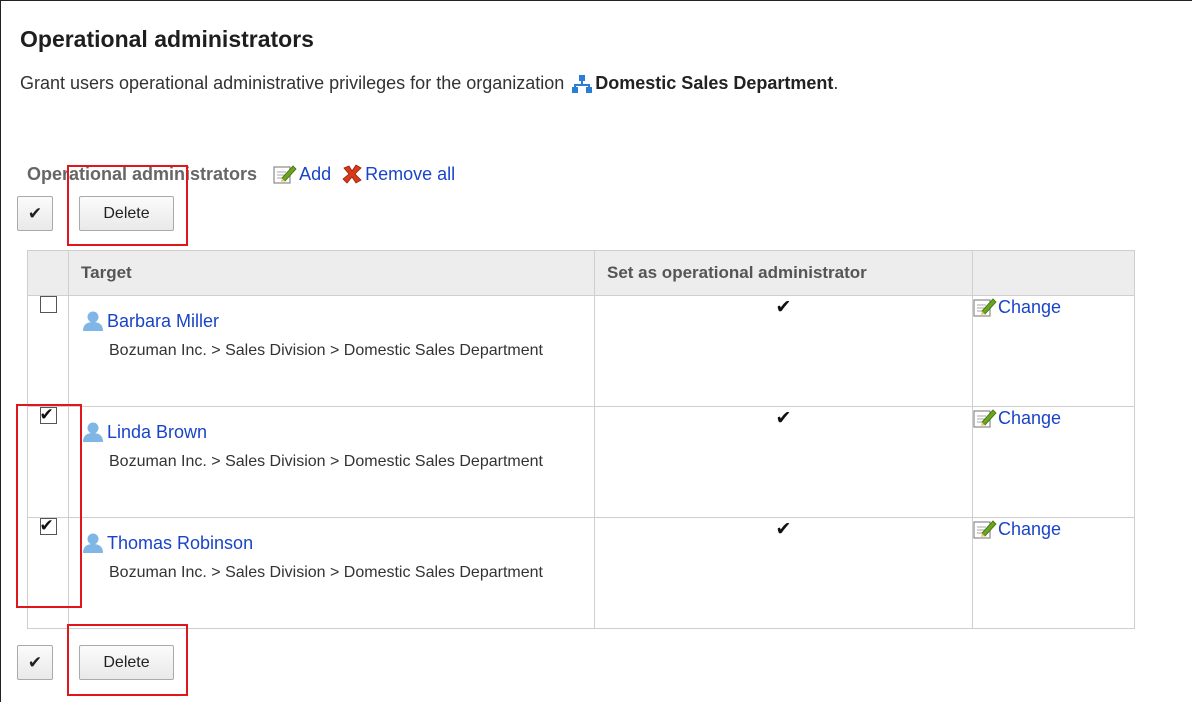 The width and height of the screenshot is (1194, 704). What do you see at coordinates (142, 173) in the screenshot?
I see `section-label: Operational administrators` at bounding box center [142, 173].